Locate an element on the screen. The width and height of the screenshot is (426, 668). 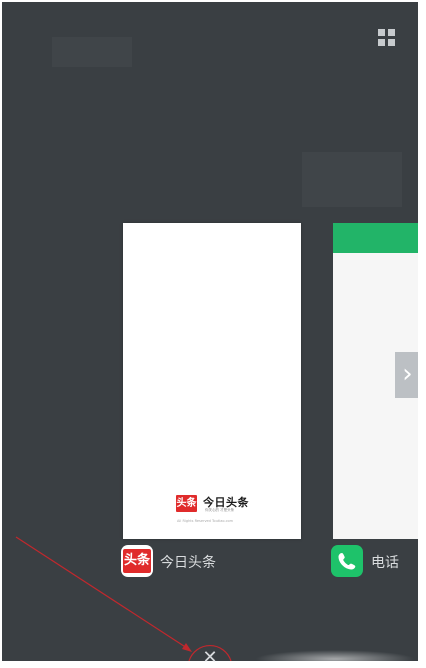
phone-card-header-bar is located at coordinates (375, 238).